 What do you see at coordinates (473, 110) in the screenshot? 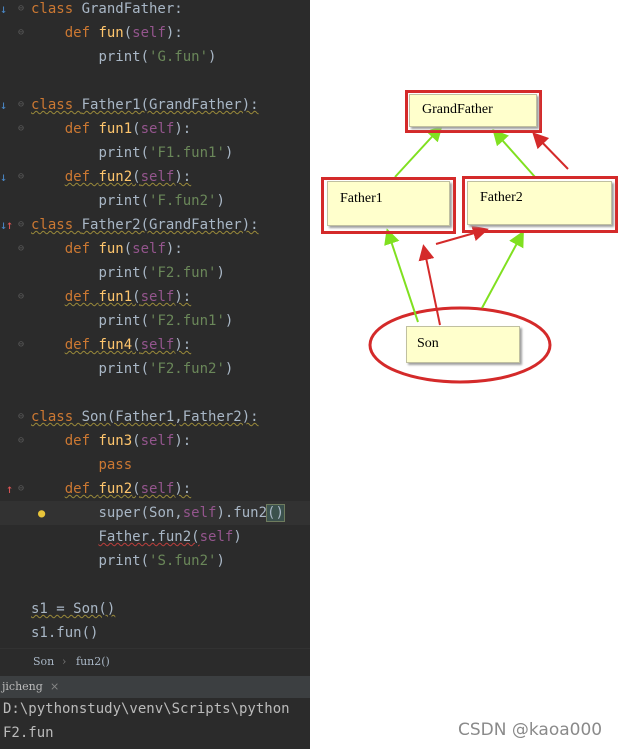
I see `grandfather-box: GrandFather` at bounding box center [473, 110].